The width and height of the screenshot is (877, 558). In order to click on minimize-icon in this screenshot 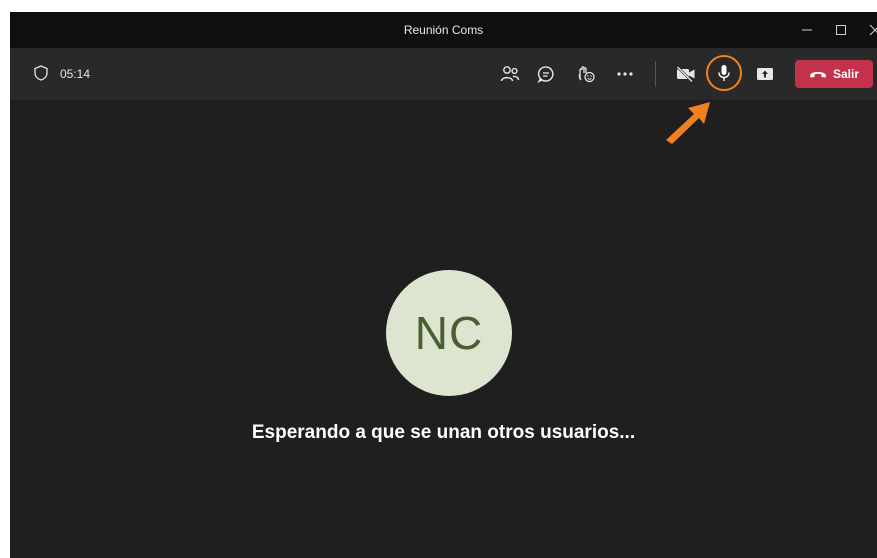, I will do `click(807, 30)`.